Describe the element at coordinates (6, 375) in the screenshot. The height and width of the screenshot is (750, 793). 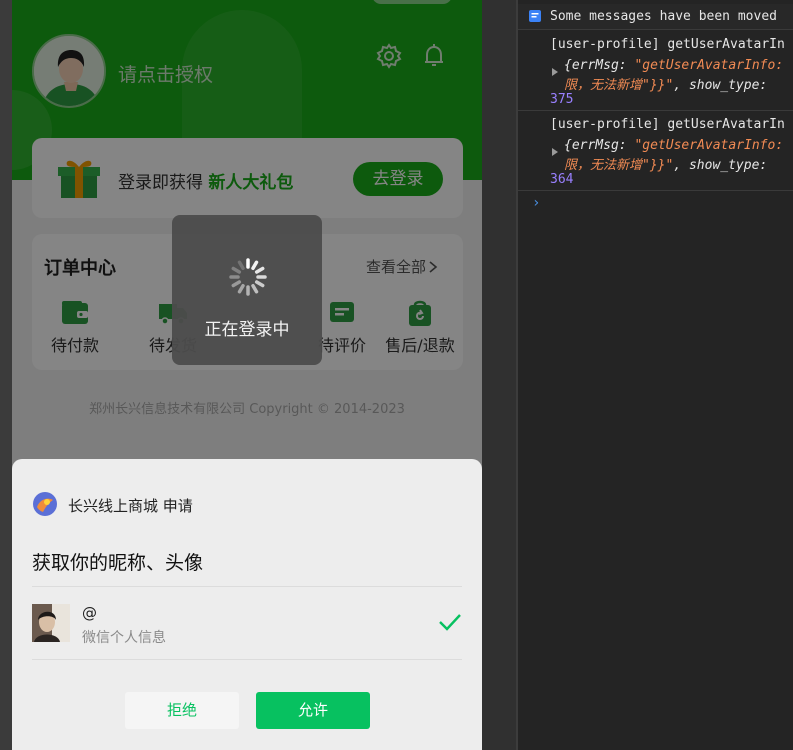
I see `simulator-frame` at that location.